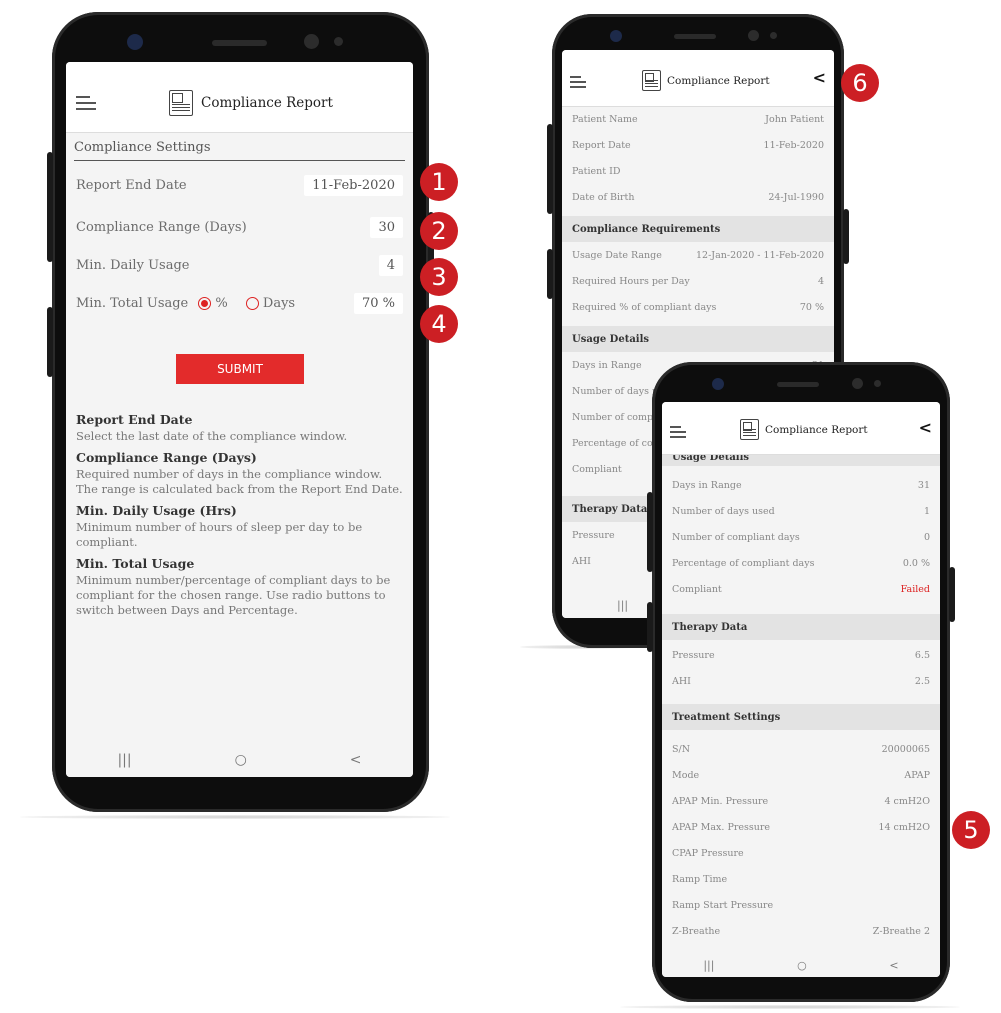 This screenshot has width=1001, height=1013. What do you see at coordinates (901, 931) in the screenshot?
I see `row-value: Z-Breathe 2` at bounding box center [901, 931].